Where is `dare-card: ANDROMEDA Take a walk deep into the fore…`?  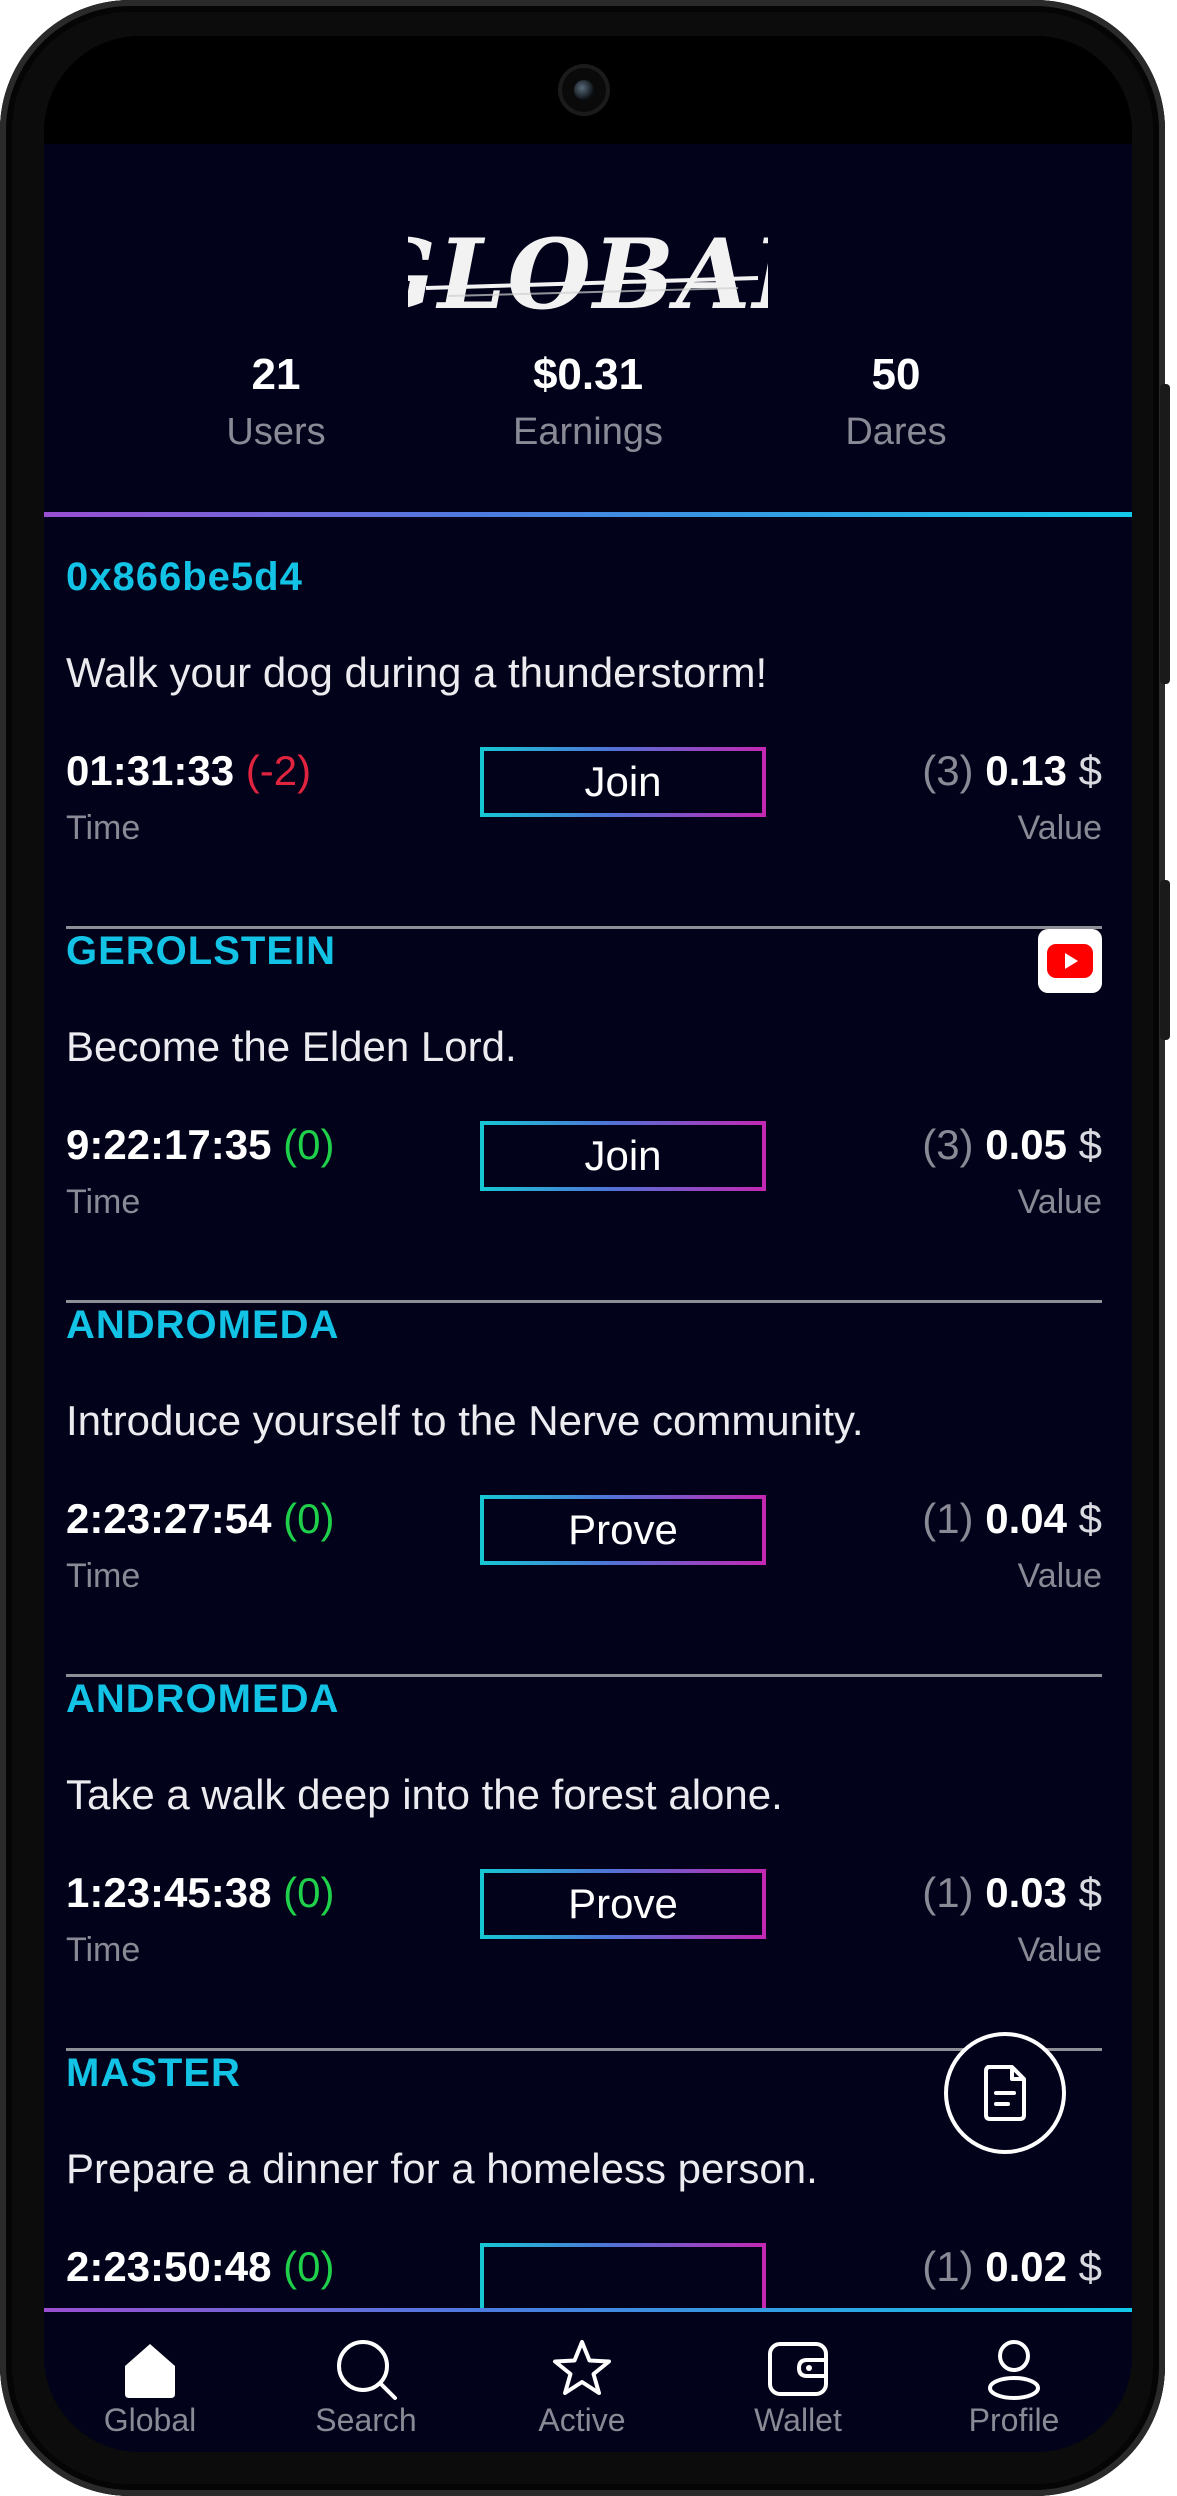
dare-card: ANDROMEDA Take a walk deep into the fore… is located at coordinates (584, 1864).